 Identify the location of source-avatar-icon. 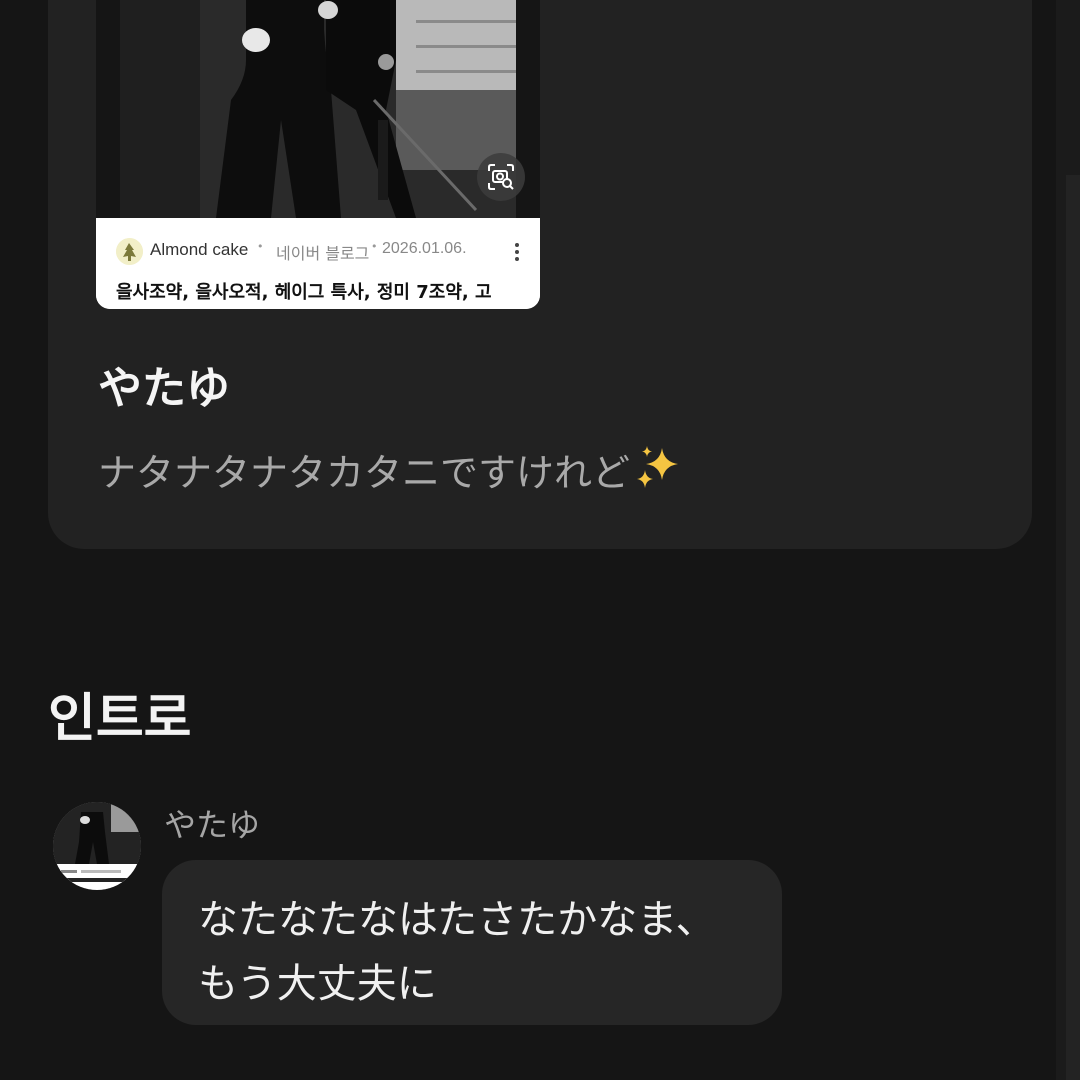
(129, 251).